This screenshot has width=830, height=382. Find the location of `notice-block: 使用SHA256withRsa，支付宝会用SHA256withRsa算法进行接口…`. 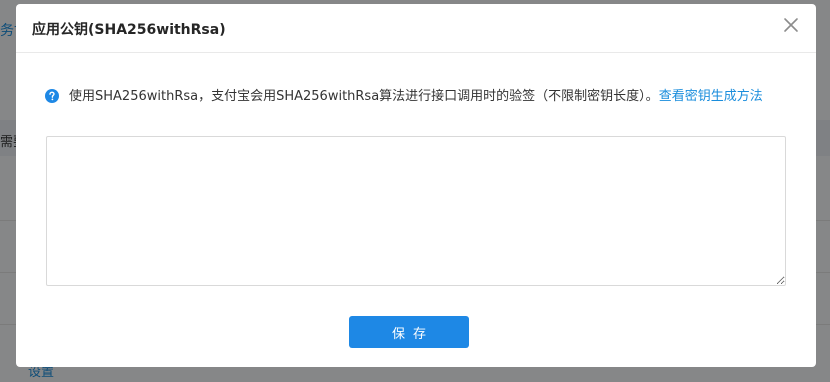

notice-block: 使用SHA256withRsa，支付宝会用SHA256withRsa算法进行接口… is located at coordinates (417, 96).